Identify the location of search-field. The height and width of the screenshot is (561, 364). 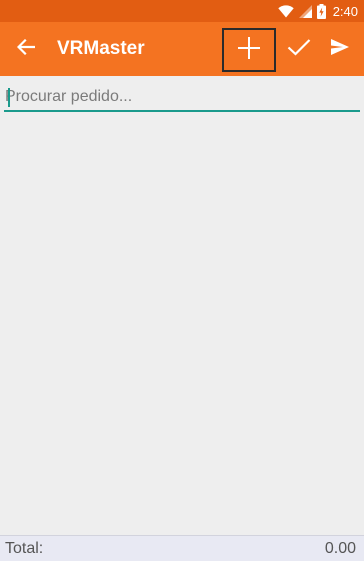
(182, 99).